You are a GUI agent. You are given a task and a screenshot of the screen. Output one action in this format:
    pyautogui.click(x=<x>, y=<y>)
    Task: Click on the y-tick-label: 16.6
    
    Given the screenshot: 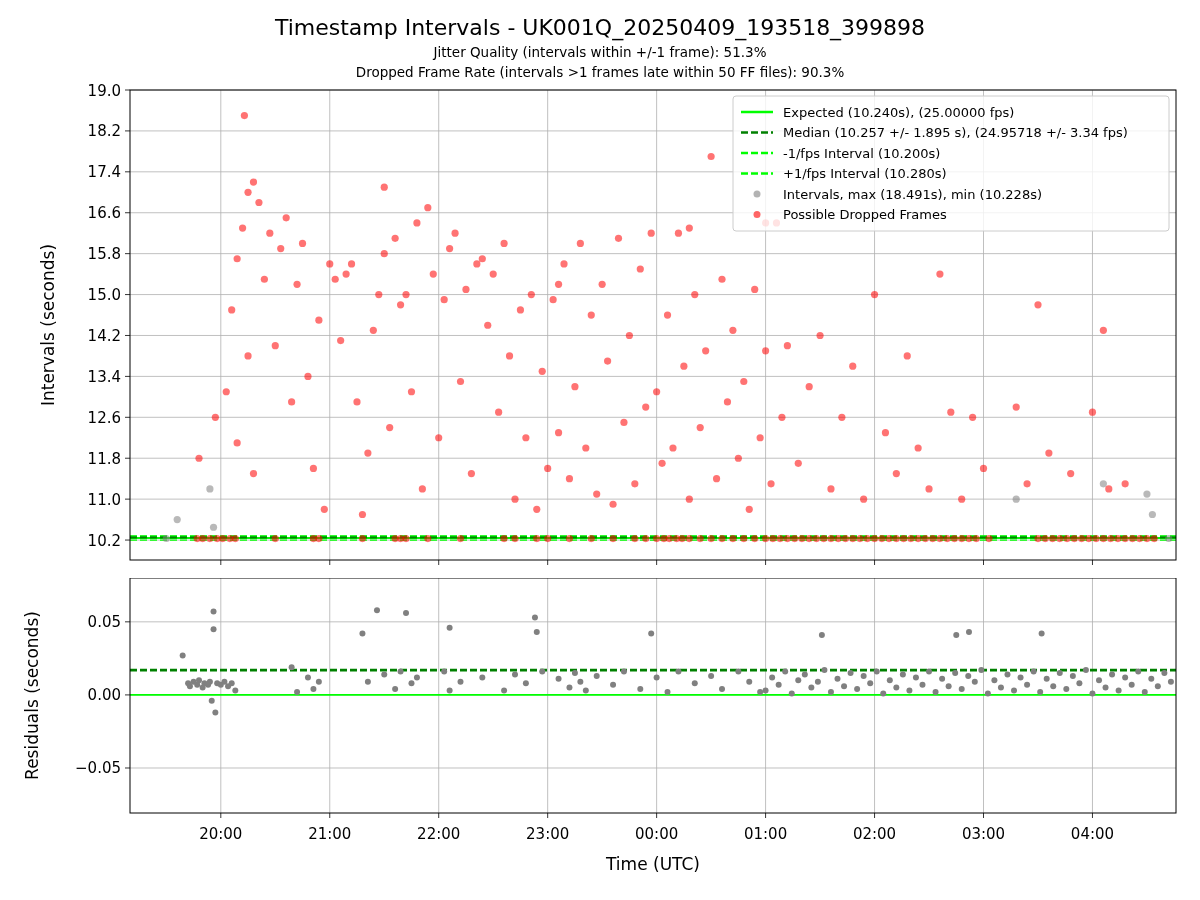 What is the action you would take?
    pyautogui.click(x=104, y=213)
    